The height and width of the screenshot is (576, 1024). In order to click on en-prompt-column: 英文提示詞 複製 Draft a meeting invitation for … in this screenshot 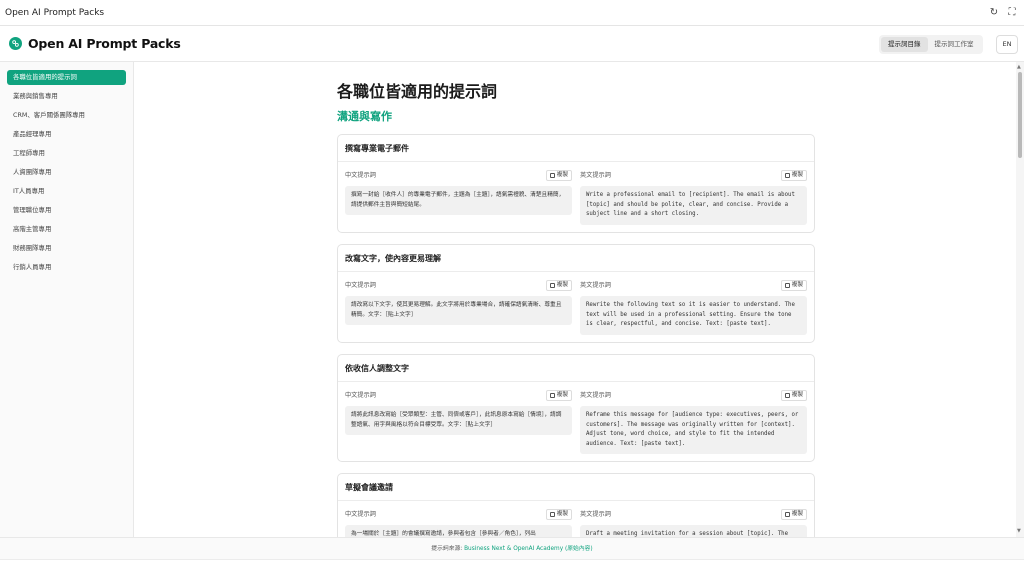, I will do `click(693, 523)`.